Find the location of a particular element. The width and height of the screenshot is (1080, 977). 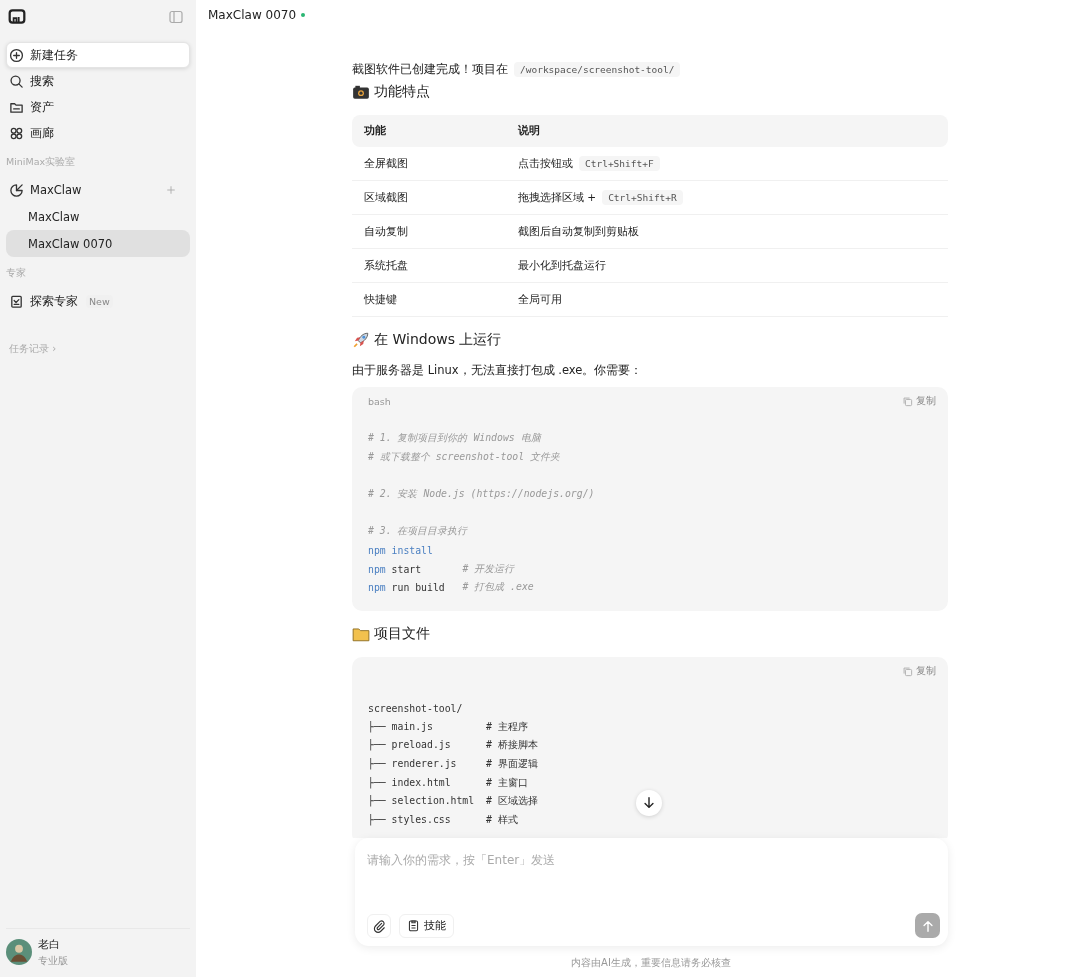

code-line: # 2. 安装 Node.js (https://nodejs.org/) is located at coordinates (481, 493).